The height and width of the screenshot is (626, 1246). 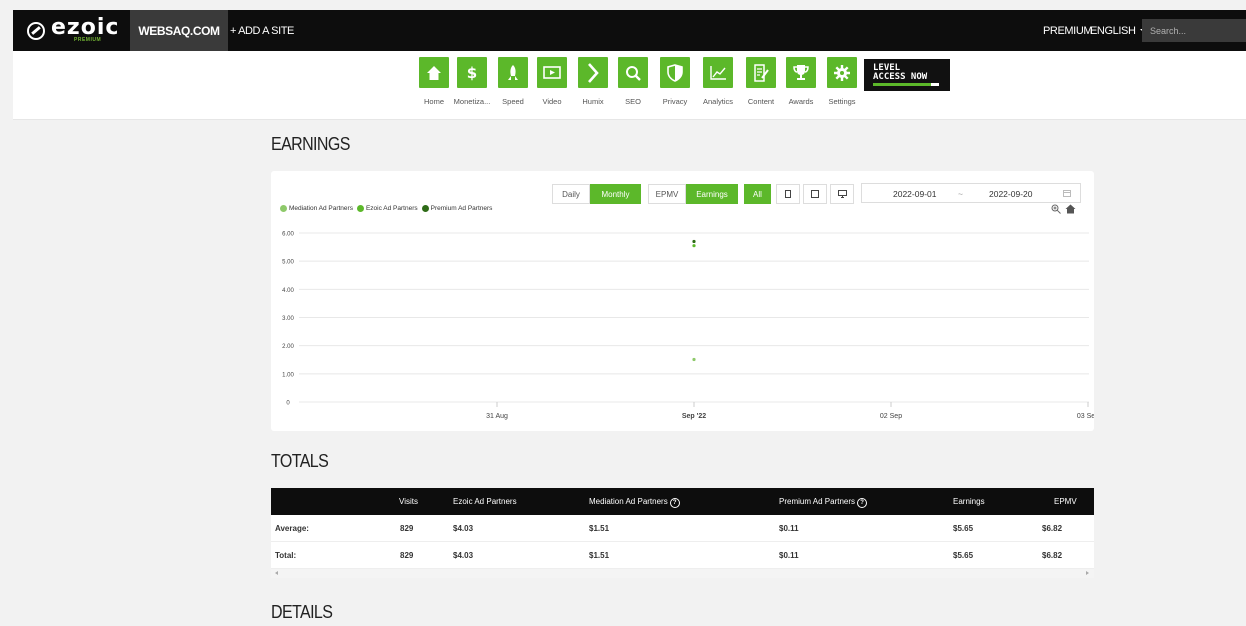 I want to click on nav-item-settings: Settings, so click(x=842, y=81).